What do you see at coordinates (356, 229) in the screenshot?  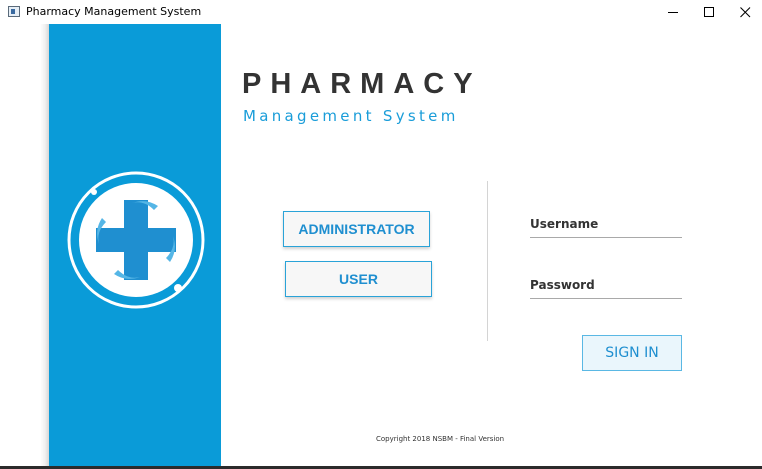 I see `administrator-button: ADMINISTRATOR` at bounding box center [356, 229].